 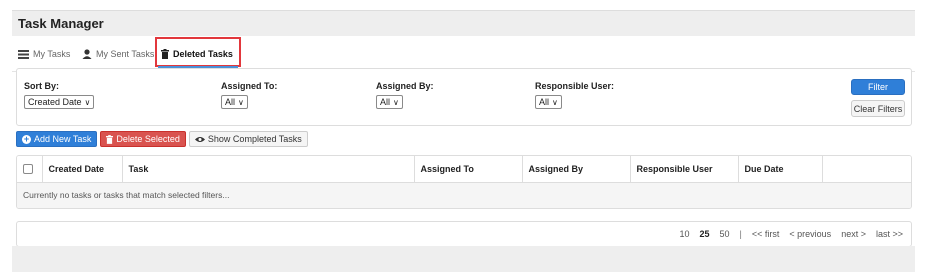 I want to click on assigned-to-select: All ∨, so click(x=234, y=102).